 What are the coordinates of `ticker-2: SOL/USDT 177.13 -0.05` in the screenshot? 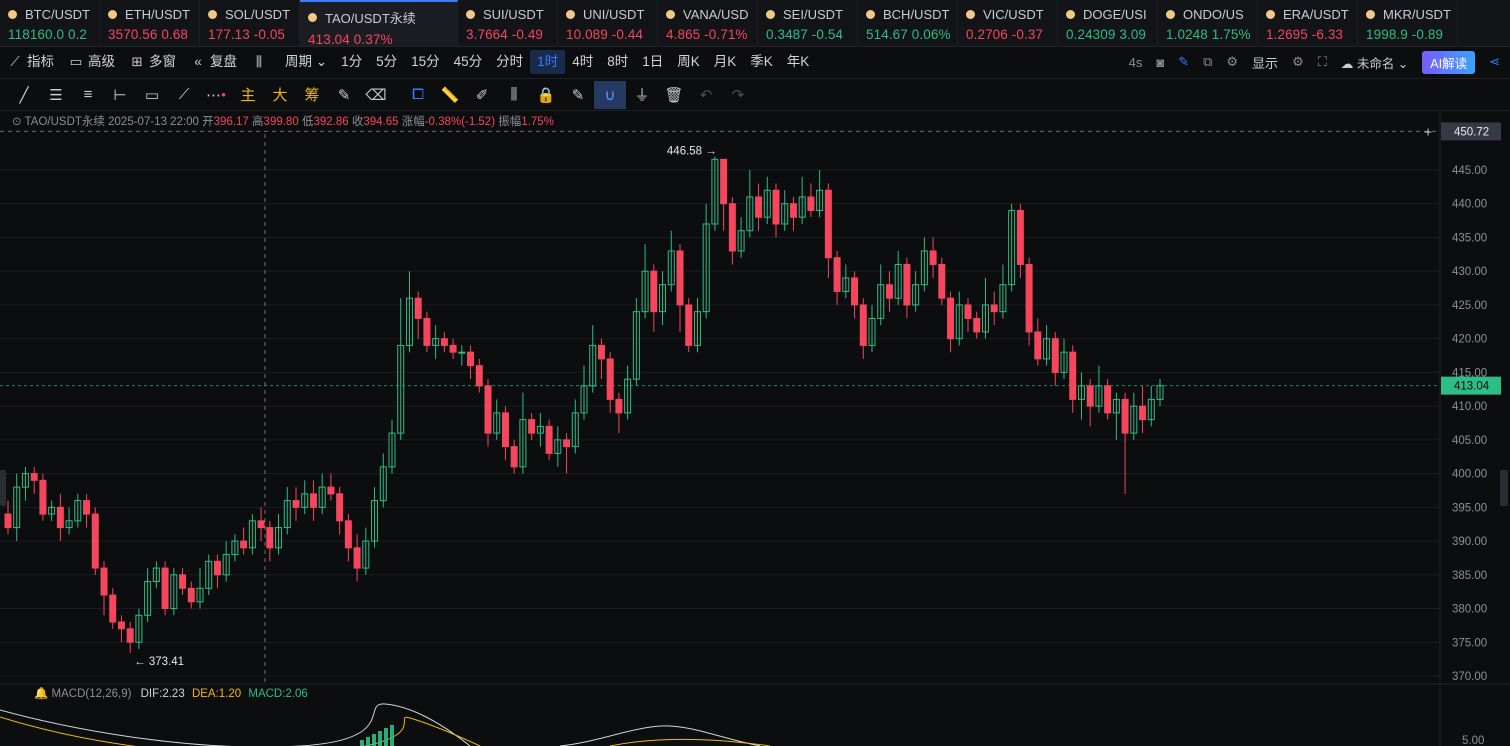 It's located at (250, 23).